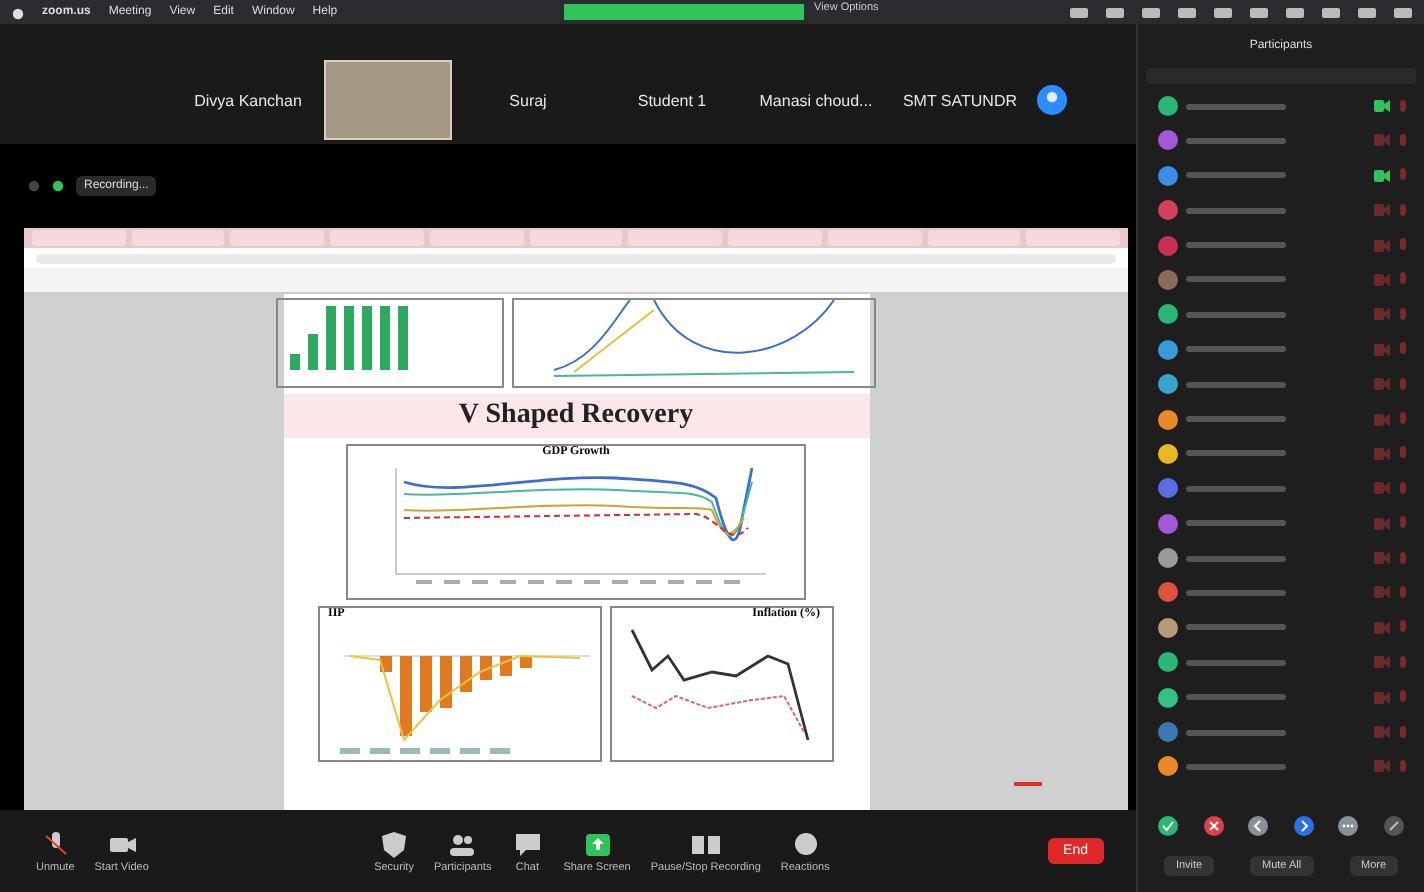  What do you see at coordinates (1393, 826) in the screenshot?
I see `clear-reaction-icon` at bounding box center [1393, 826].